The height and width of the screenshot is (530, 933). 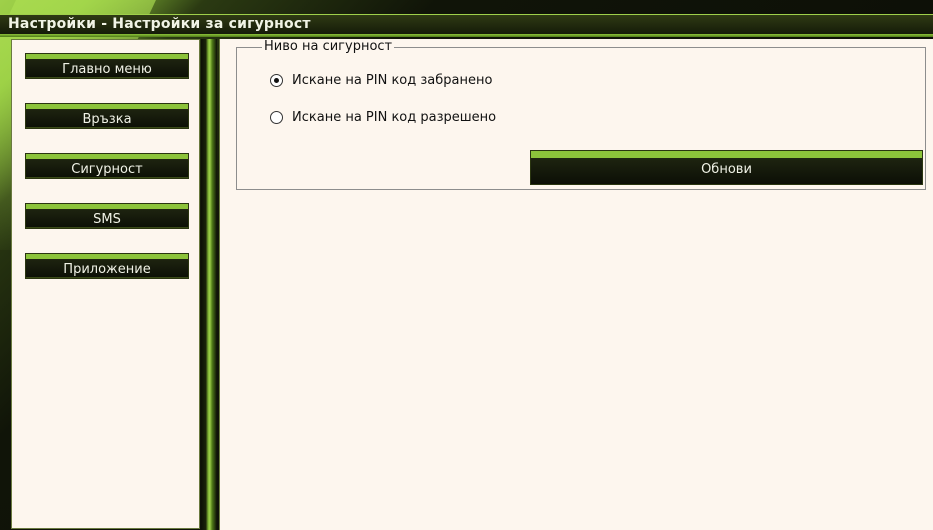 I want to click on radio-label-pin-disabled: Искане на PIN код забранено, so click(x=392, y=80).